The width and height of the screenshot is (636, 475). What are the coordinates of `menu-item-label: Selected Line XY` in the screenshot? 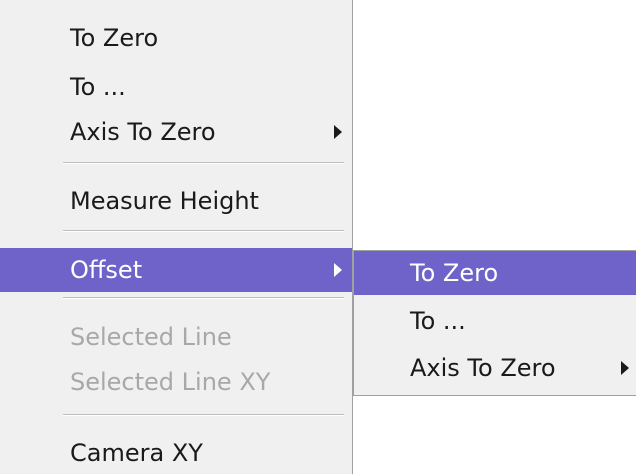 It's located at (170, 382).